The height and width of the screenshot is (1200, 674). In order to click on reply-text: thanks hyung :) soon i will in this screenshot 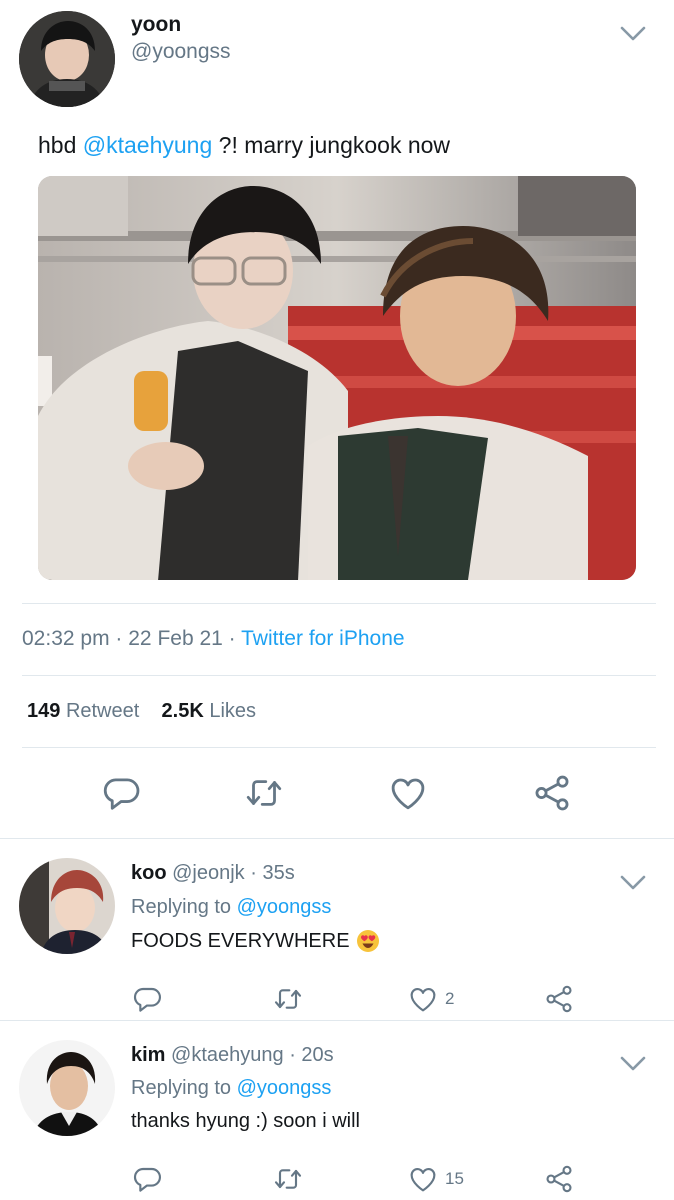, I will do `click(245, 1121)`.